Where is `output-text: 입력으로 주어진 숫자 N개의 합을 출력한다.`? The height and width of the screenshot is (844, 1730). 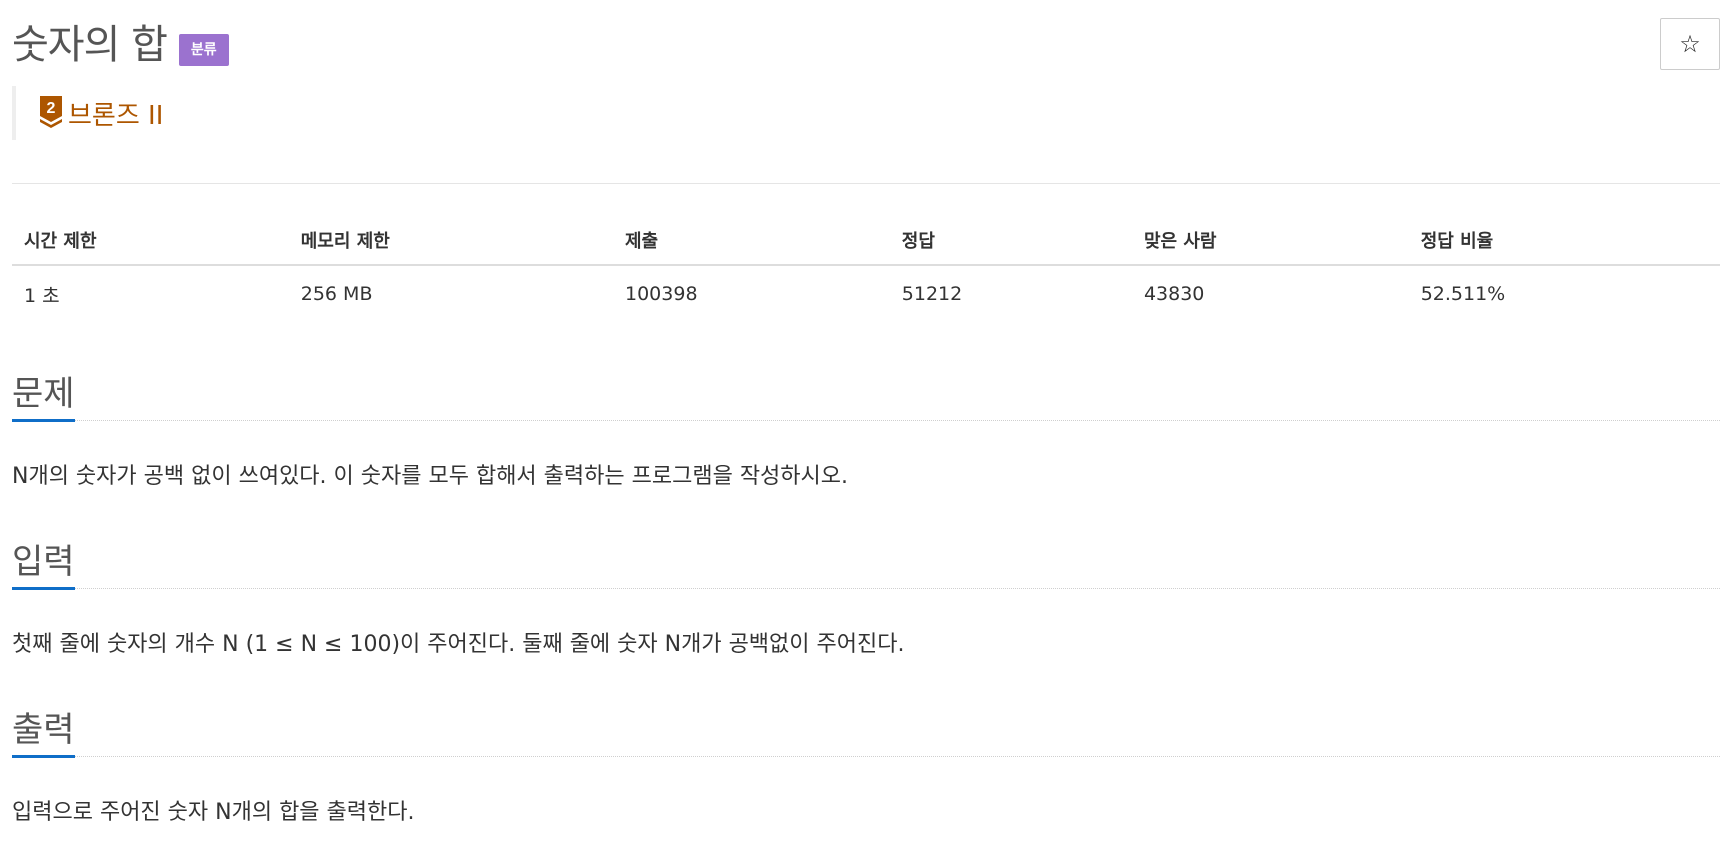
output-text: 입력으로 주어진 숫자 N개의 합을 출력한다. is located at coordinates (213, 812).